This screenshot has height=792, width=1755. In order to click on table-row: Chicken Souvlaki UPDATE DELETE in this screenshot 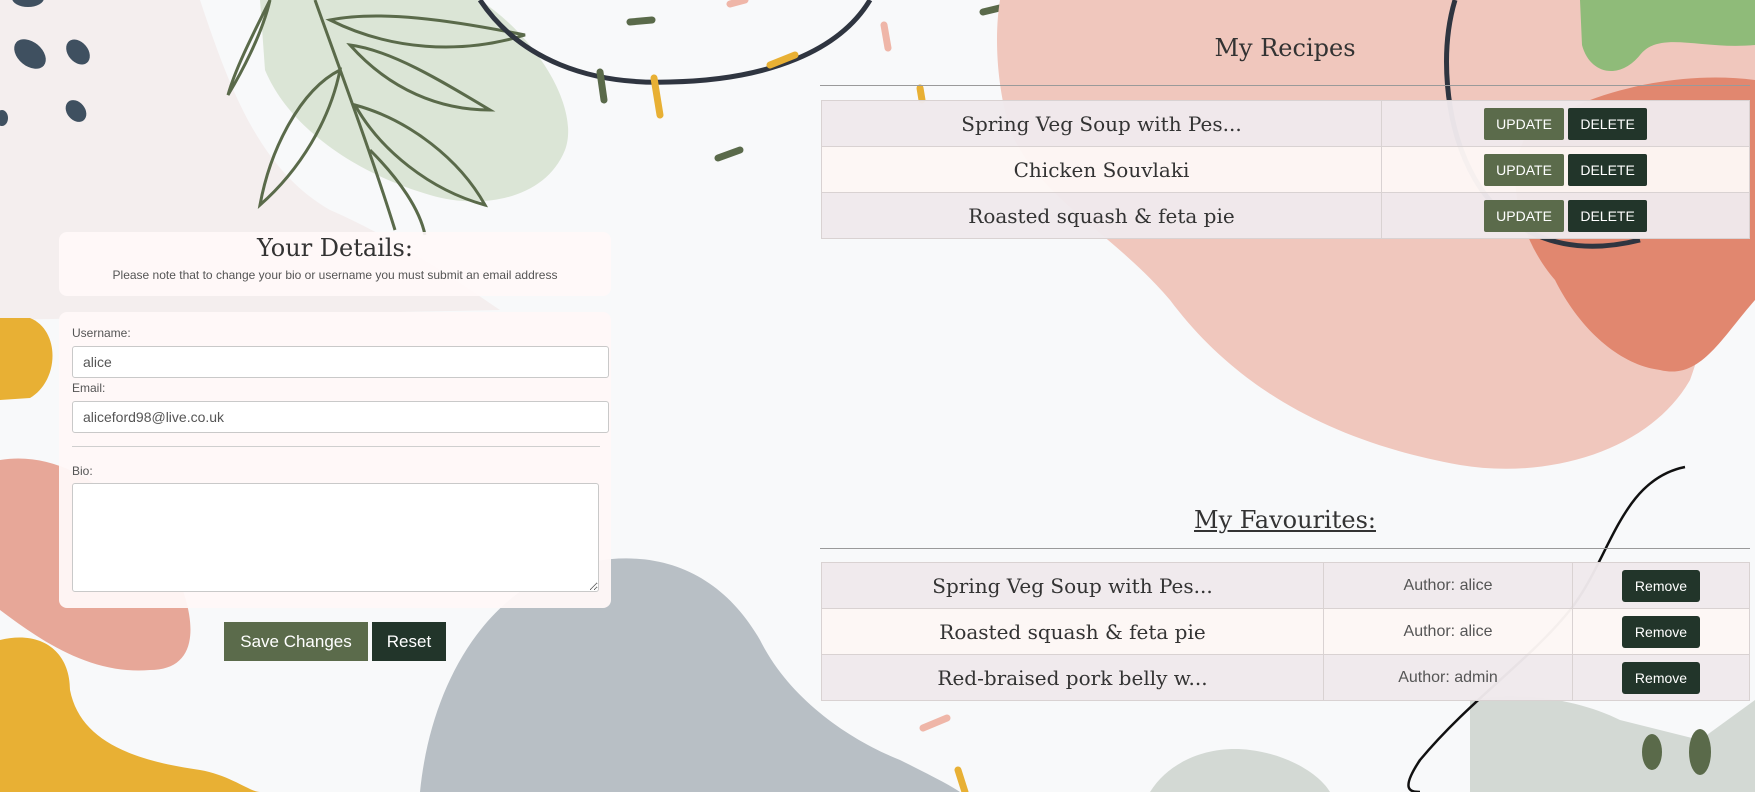, I will do `click(1285, 169)`.